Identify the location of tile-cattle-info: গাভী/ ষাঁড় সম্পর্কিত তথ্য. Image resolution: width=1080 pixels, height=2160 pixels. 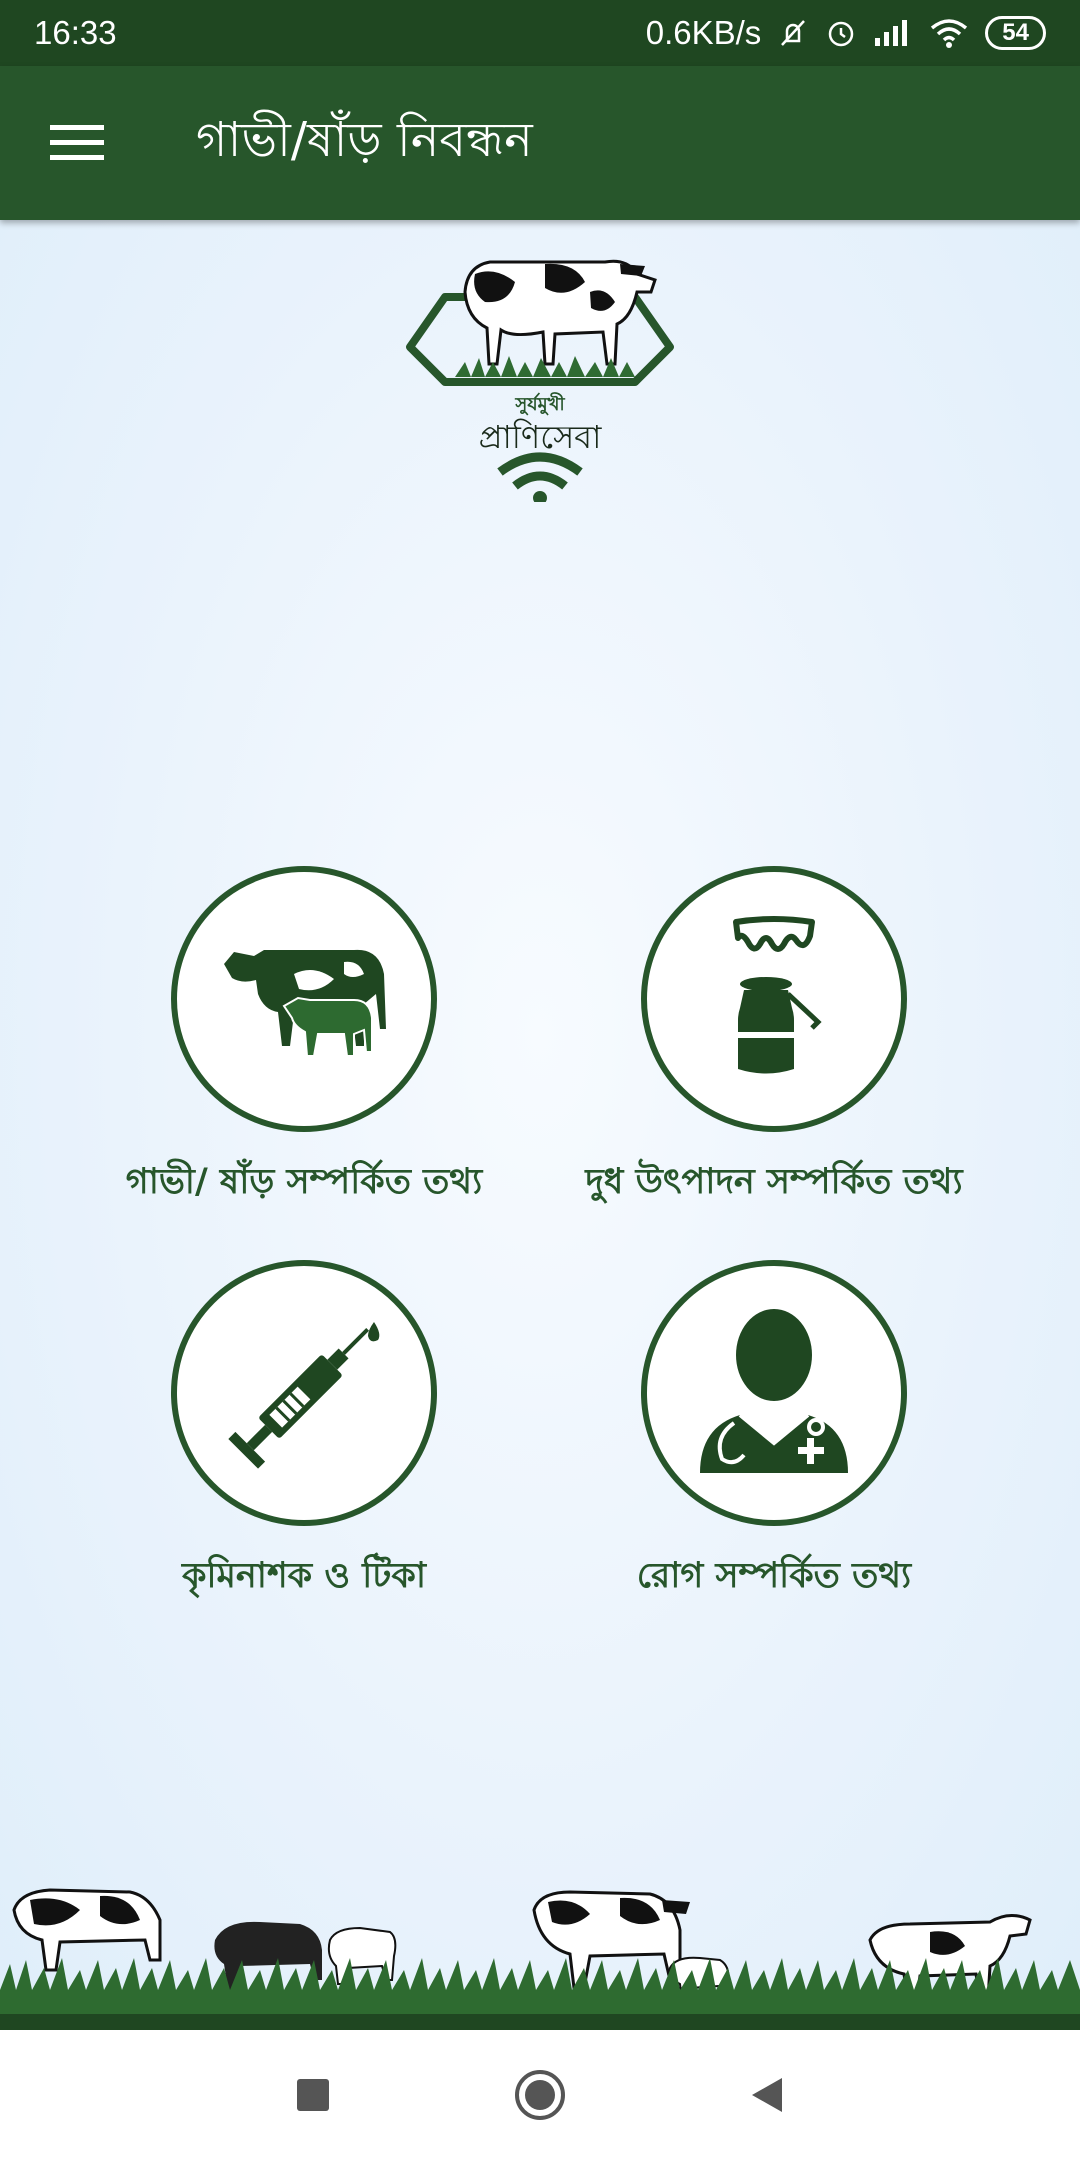
(304, 1039).